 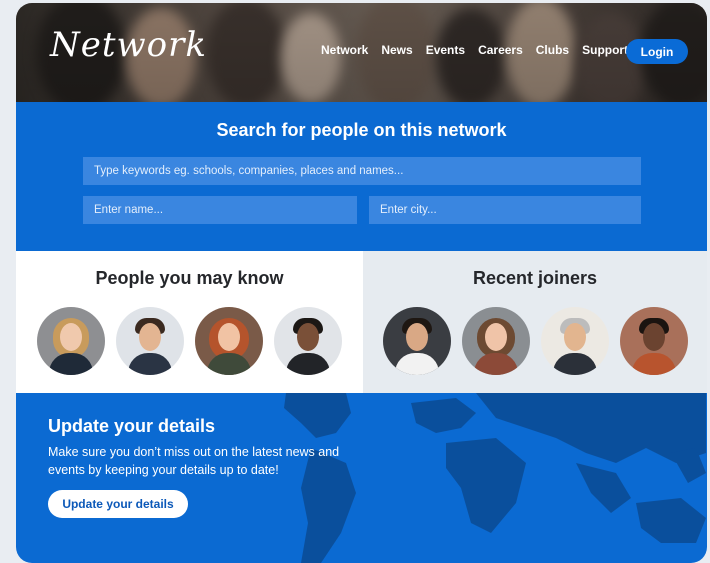 I want to click on recent-joiners-panel: Recent joiners, so click(x=535, y=322).